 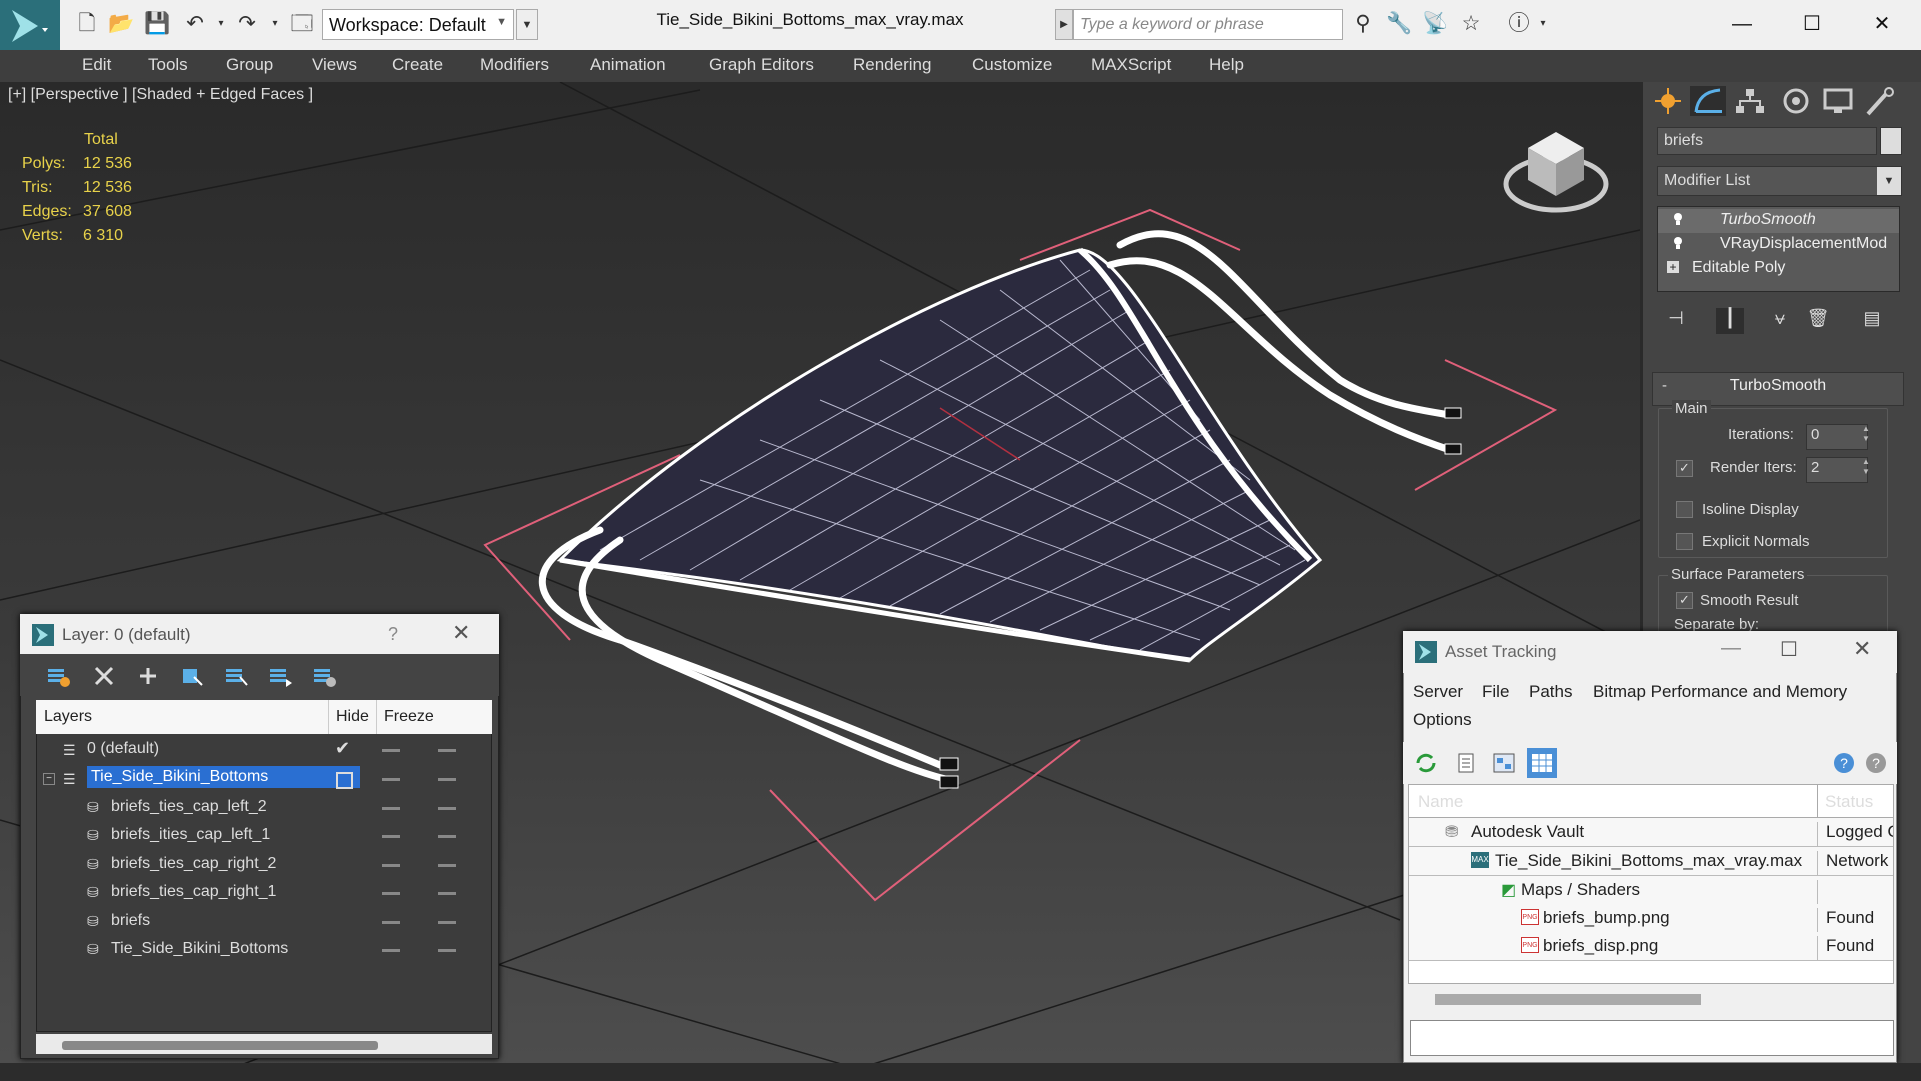 I want to click on asset-row: PNG briefs_disp.png Found, so click(x=1651, y=946).